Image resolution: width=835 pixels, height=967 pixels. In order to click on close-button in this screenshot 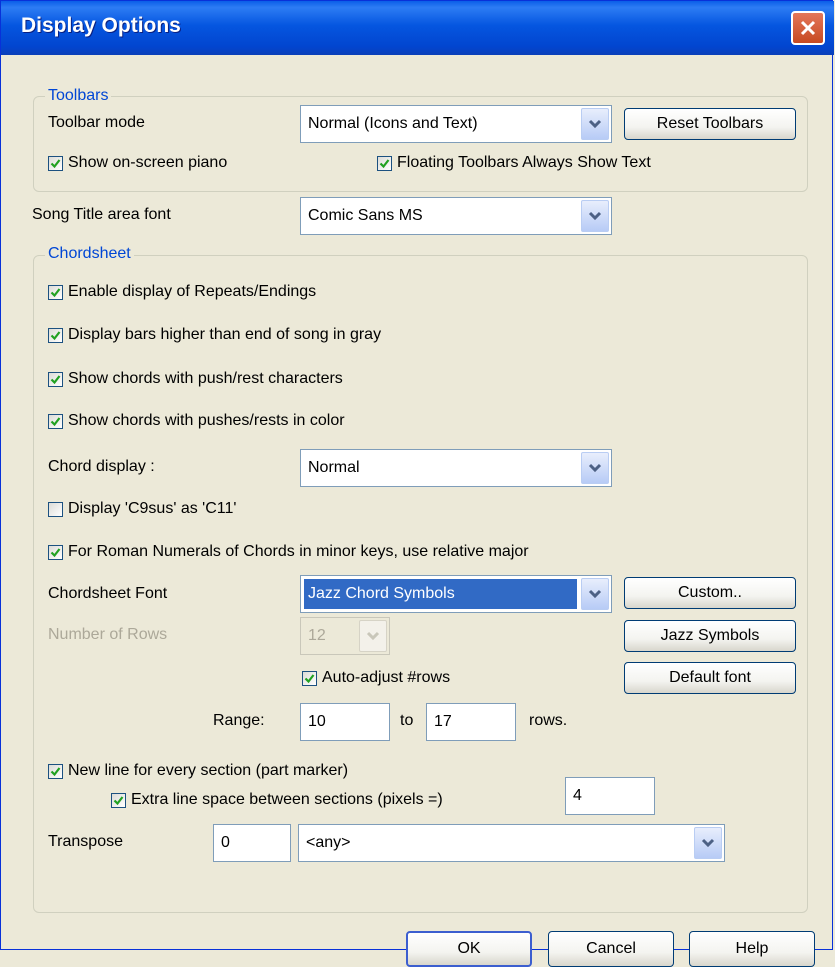, I will do `click(808, 28)`.